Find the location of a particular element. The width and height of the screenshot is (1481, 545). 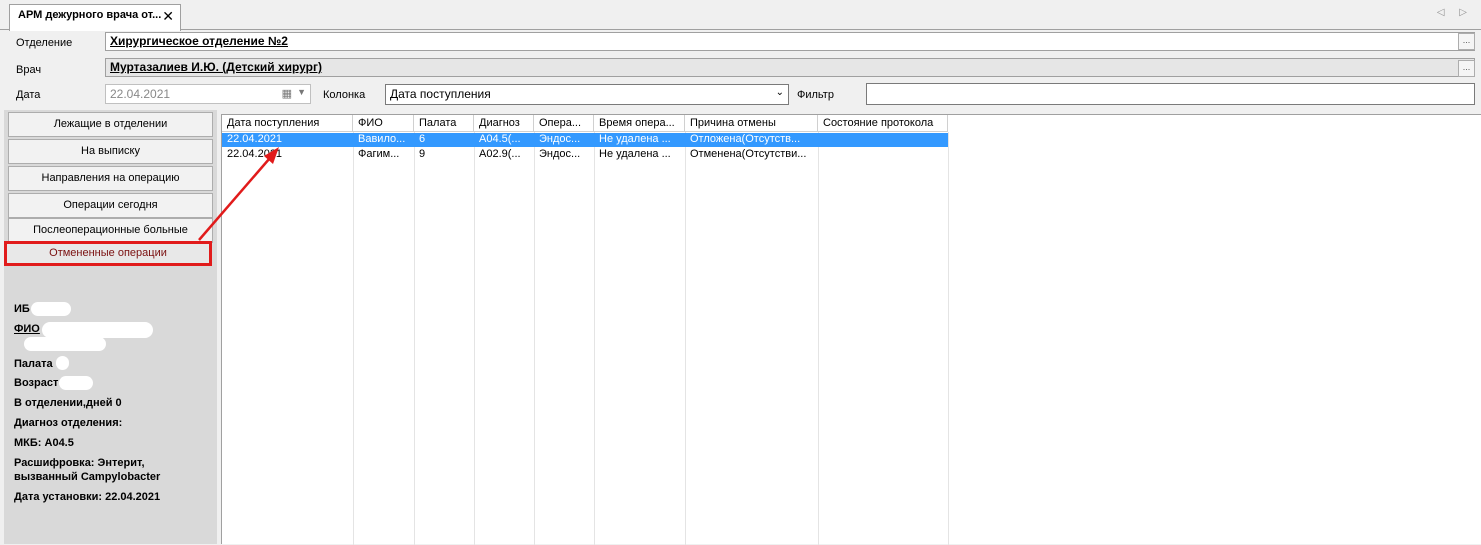

diagnosis-decode-line2: вызванный Campylobacter is located at coordinates (87, 477).